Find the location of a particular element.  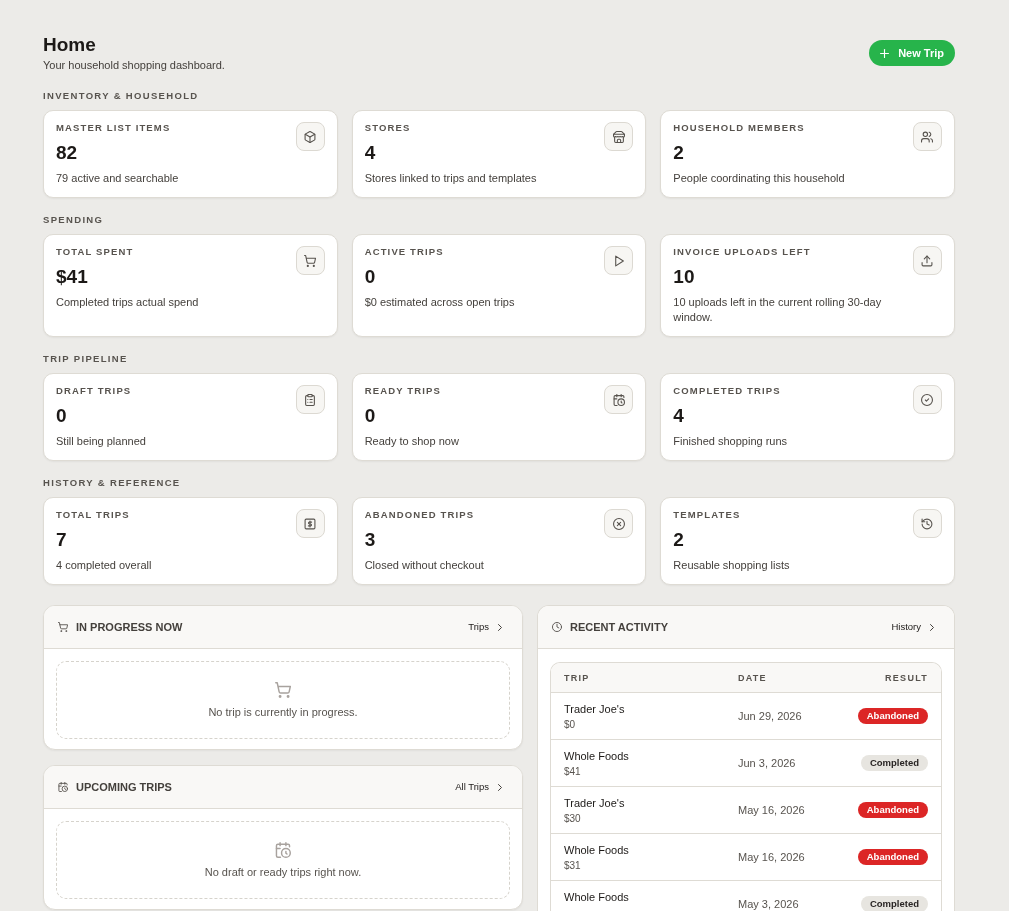

stat-label: HOUSEHOLD MEMBERS is located at coordinates (739, 128).